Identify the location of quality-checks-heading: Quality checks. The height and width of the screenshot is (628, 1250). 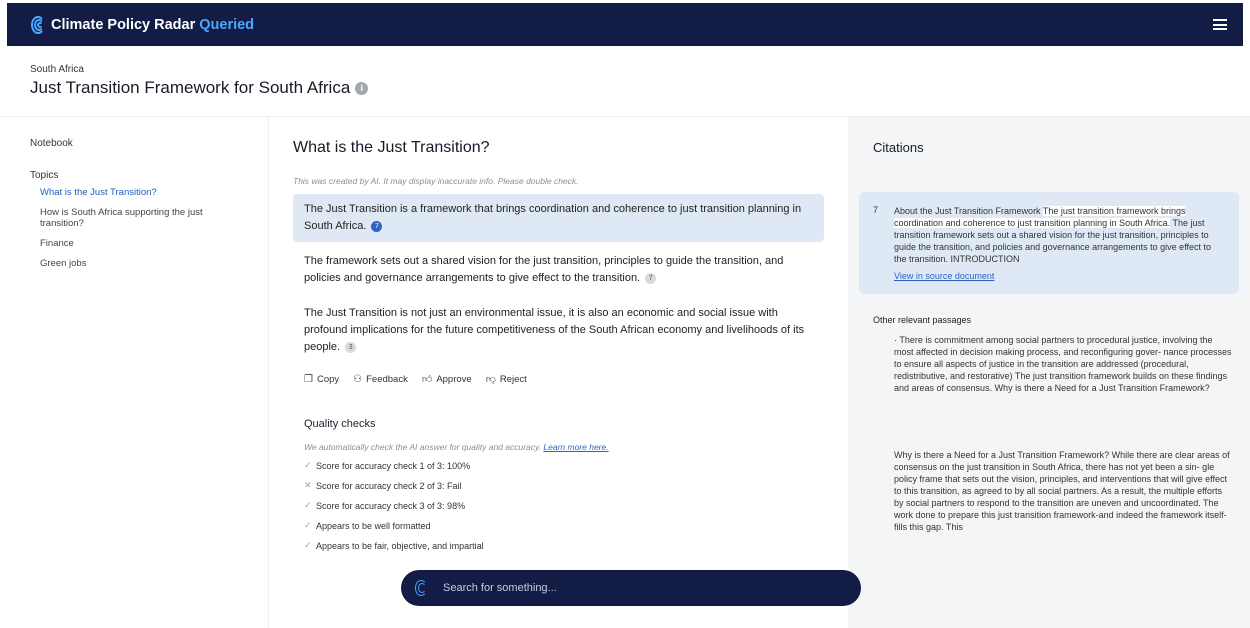
(340, 424).